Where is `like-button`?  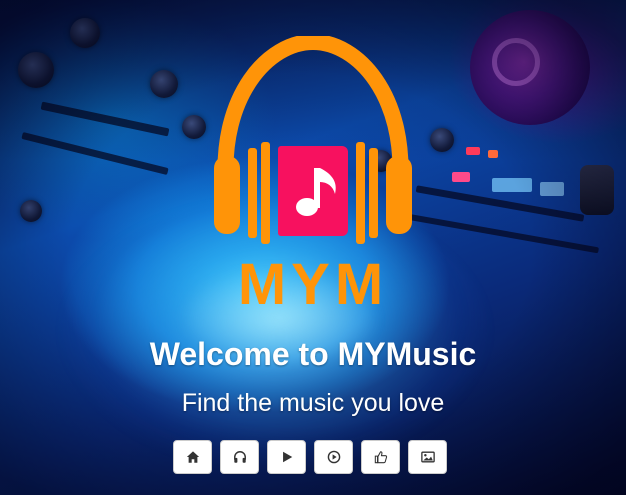
like-button is located at coordinates (380, 457).